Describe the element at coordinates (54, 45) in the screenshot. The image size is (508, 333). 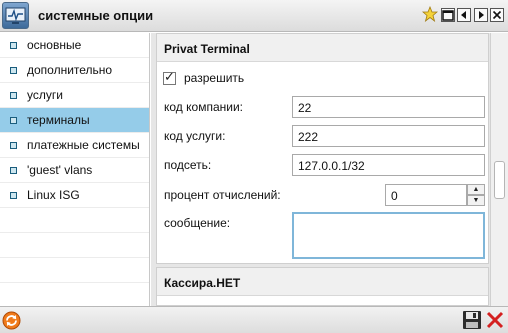
I see `nav-item-label: основные` at that location.